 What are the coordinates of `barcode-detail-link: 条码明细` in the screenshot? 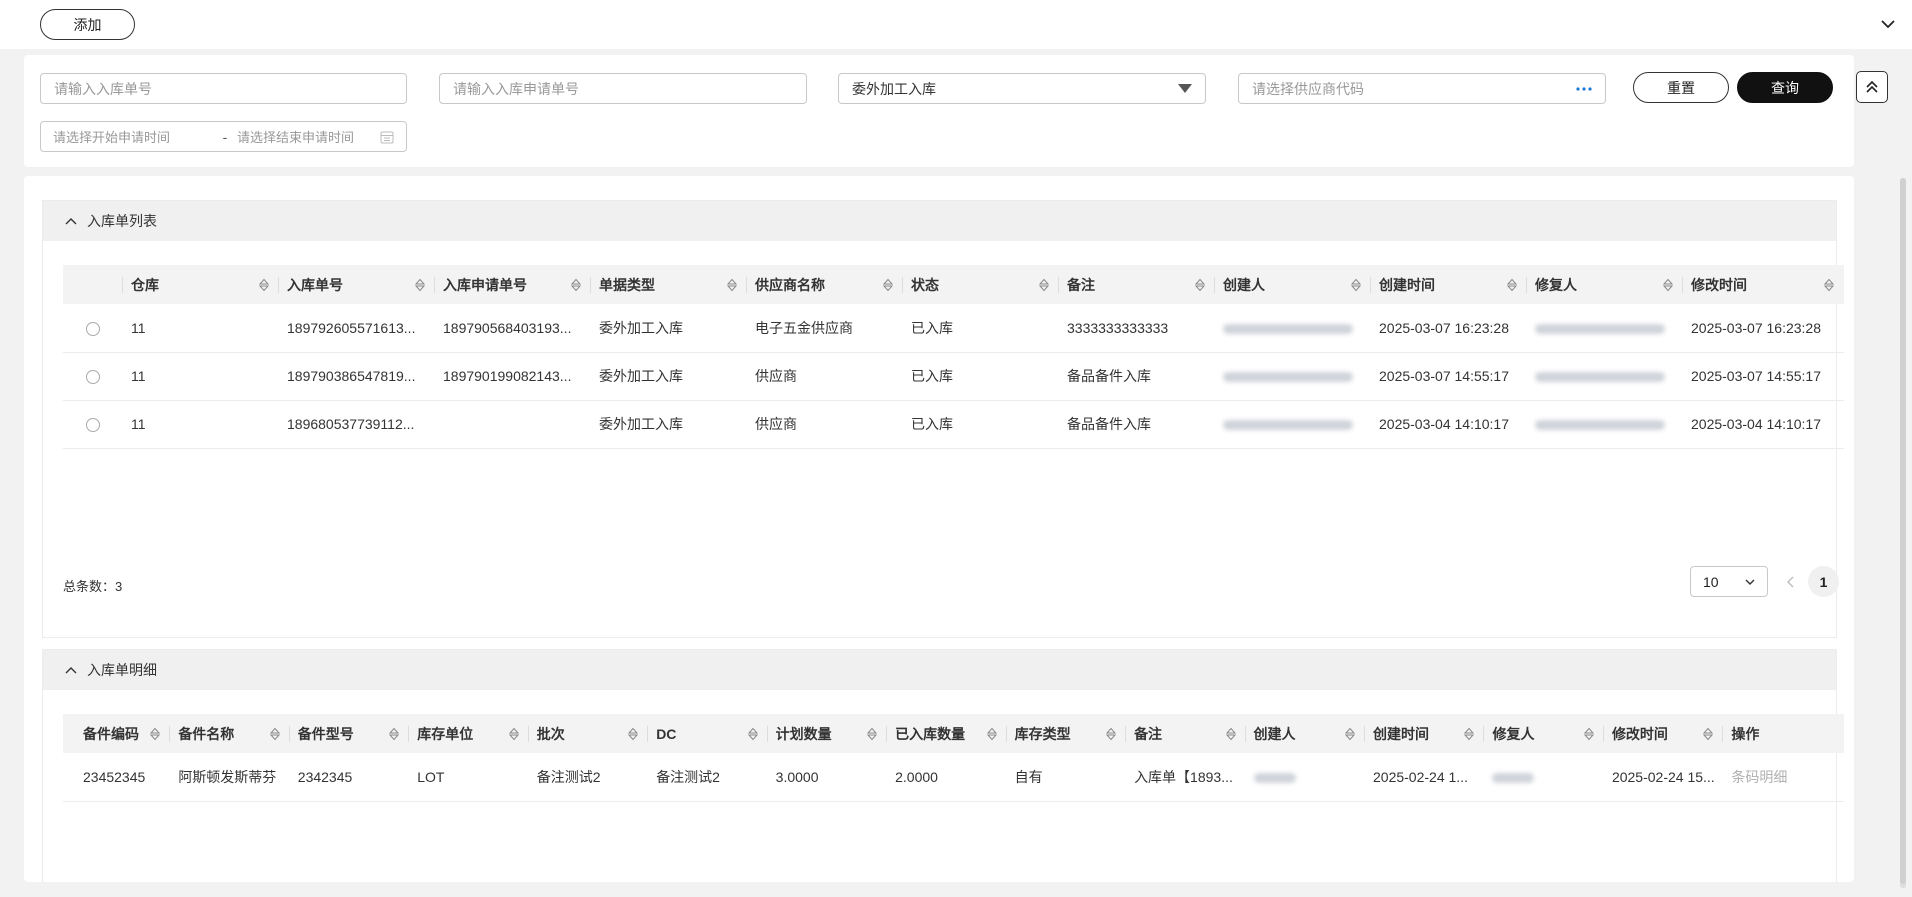 It's located at (1783, 777).